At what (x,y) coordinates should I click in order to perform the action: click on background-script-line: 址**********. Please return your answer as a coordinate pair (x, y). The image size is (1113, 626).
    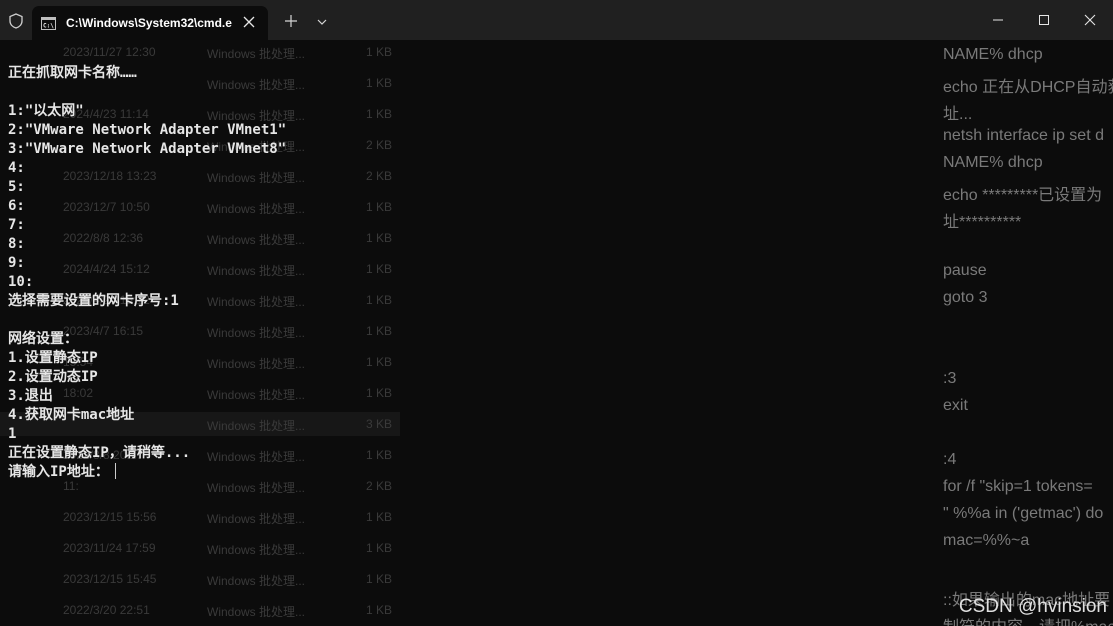
    Looking at the image, I should click on (982, 222).